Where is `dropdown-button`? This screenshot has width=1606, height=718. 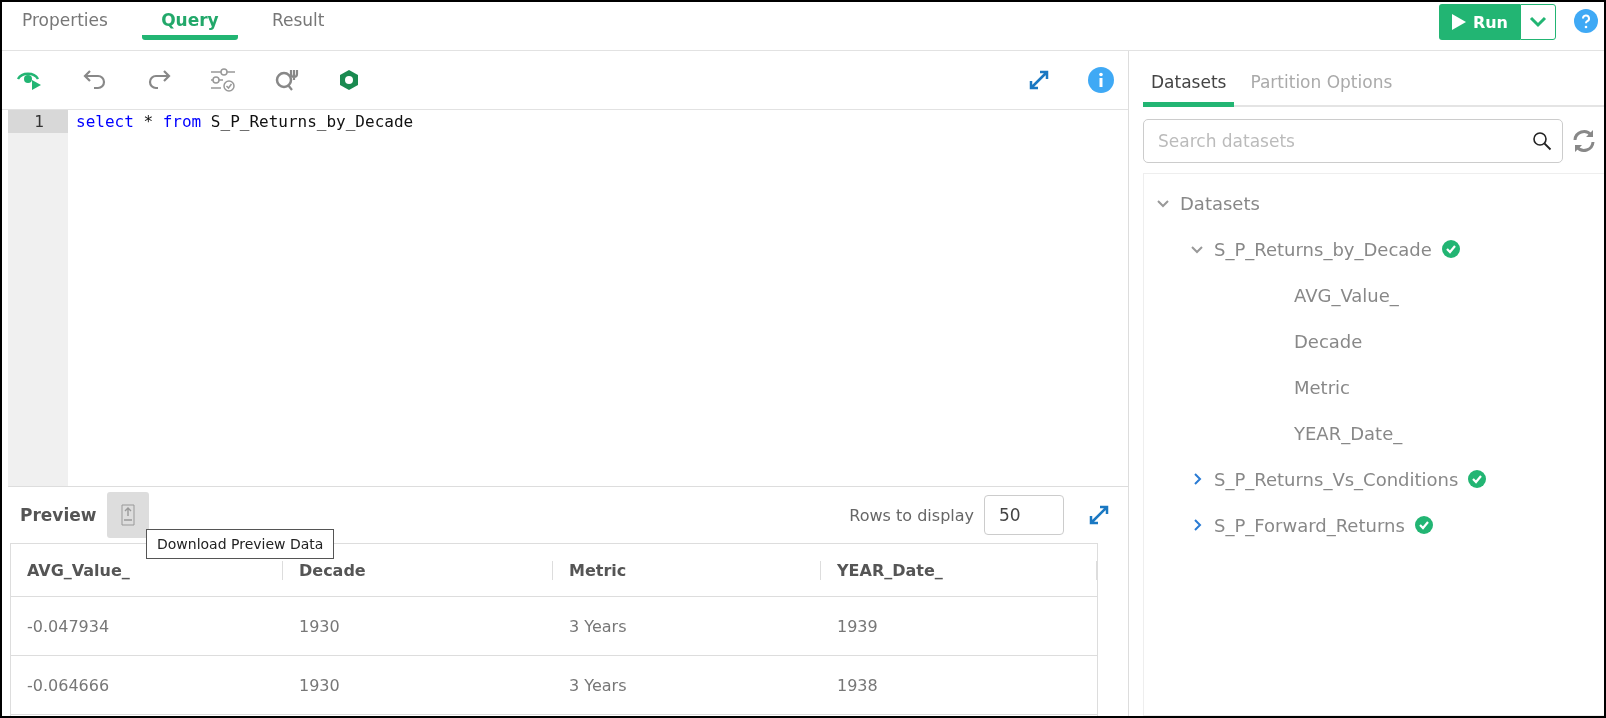 dropdown-button is located at coordinates (1538, 22).